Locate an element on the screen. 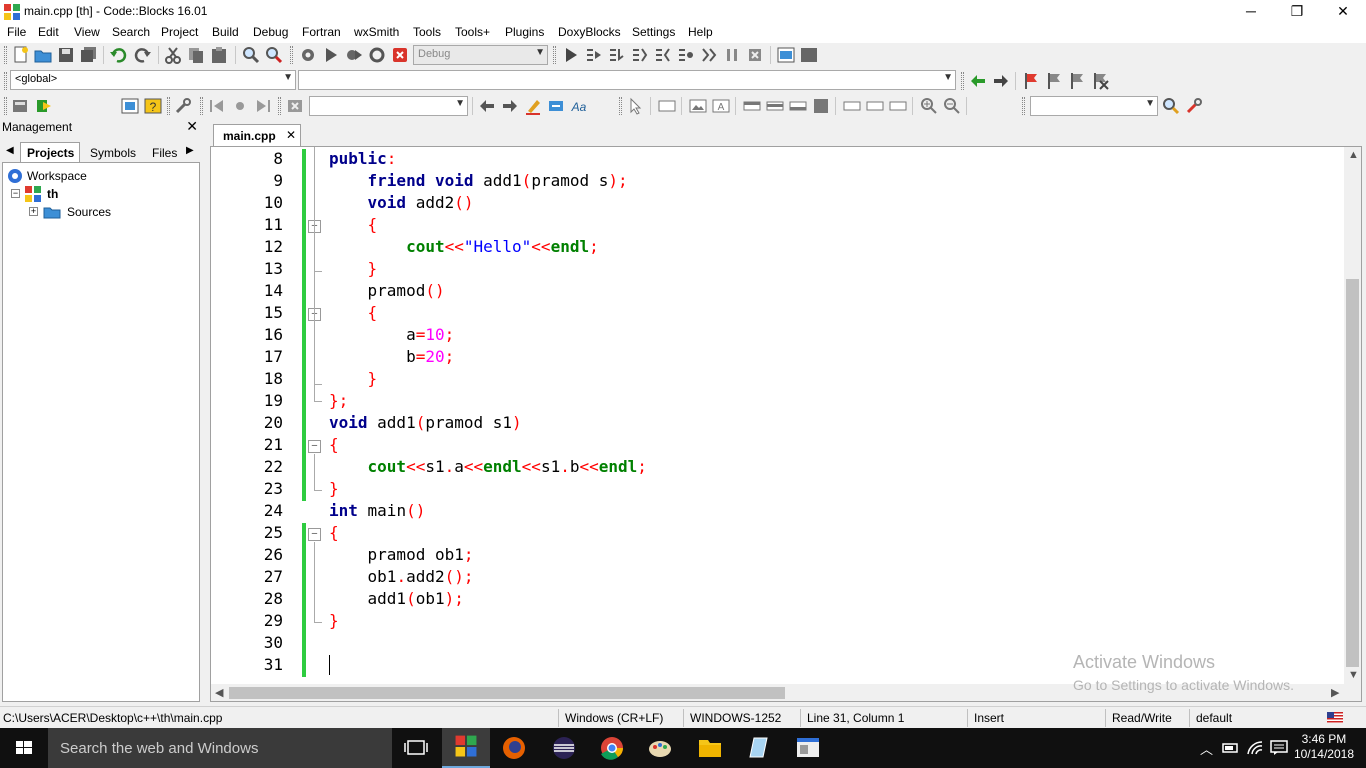 The width and height of the screenshot is (1366, 768). us-flag-icon is located at coordinates (1335, 717).